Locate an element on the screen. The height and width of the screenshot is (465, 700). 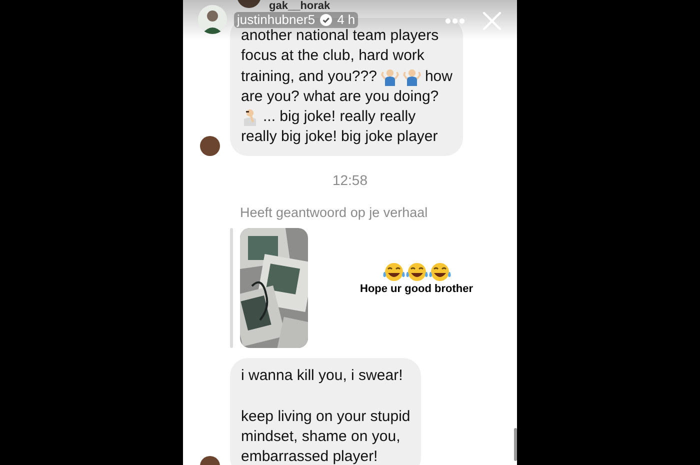
timestamp: 12:58 is located at coordinates (350, 180).